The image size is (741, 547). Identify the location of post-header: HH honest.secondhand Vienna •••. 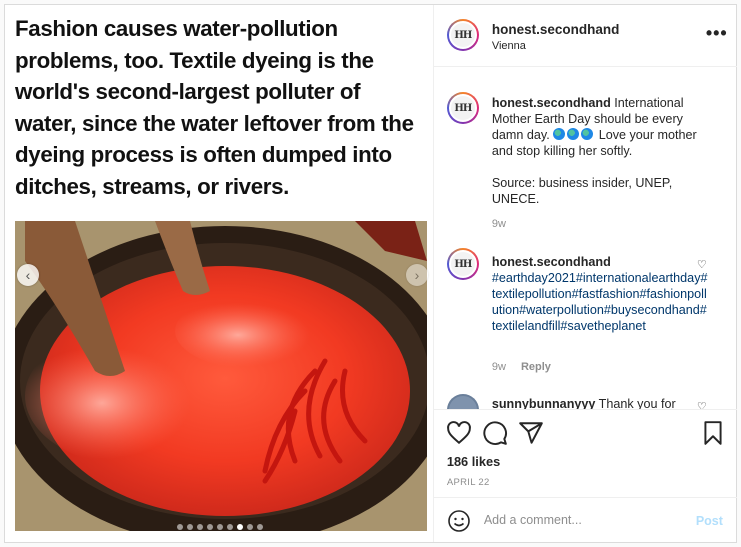
(585, 36).